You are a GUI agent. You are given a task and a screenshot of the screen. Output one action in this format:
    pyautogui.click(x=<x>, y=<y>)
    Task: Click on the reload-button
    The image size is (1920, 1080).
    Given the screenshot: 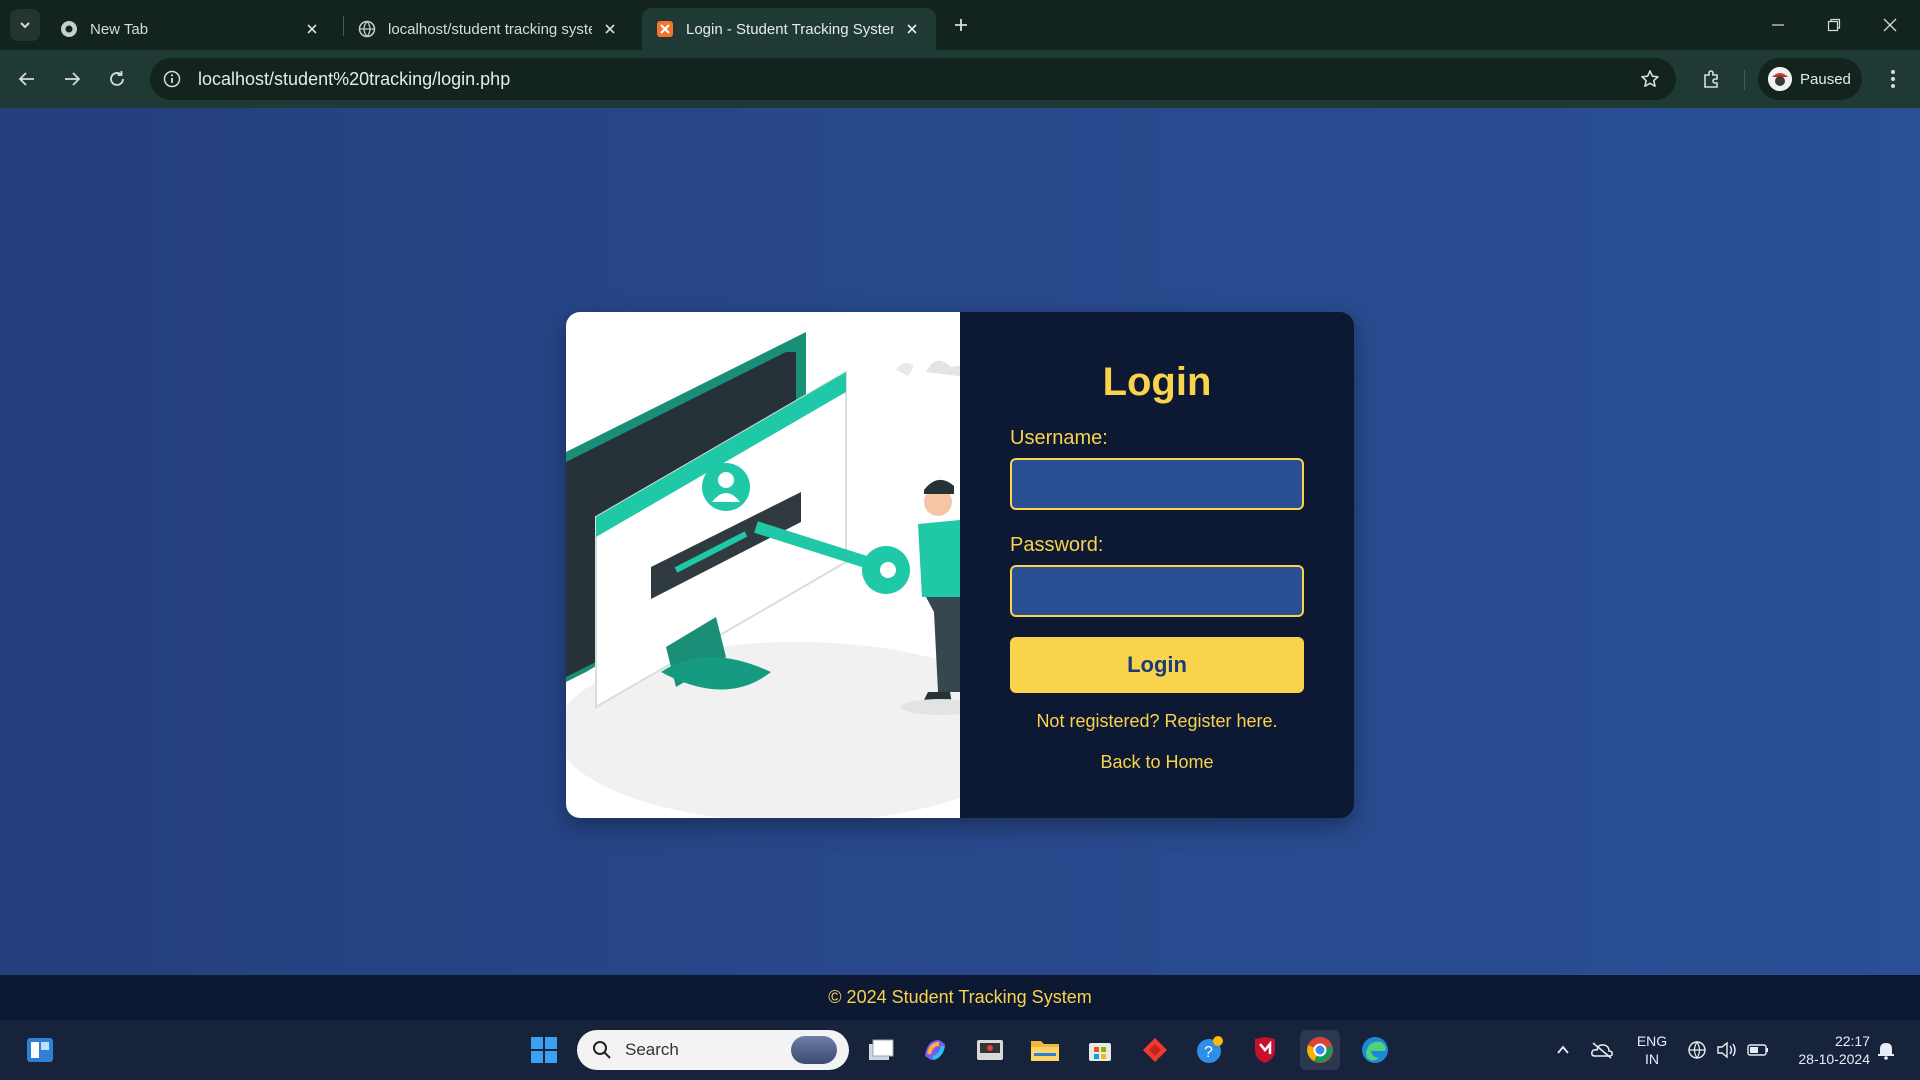 What is the action you would take?
    pyautogui.click(x=117, y=79)
    